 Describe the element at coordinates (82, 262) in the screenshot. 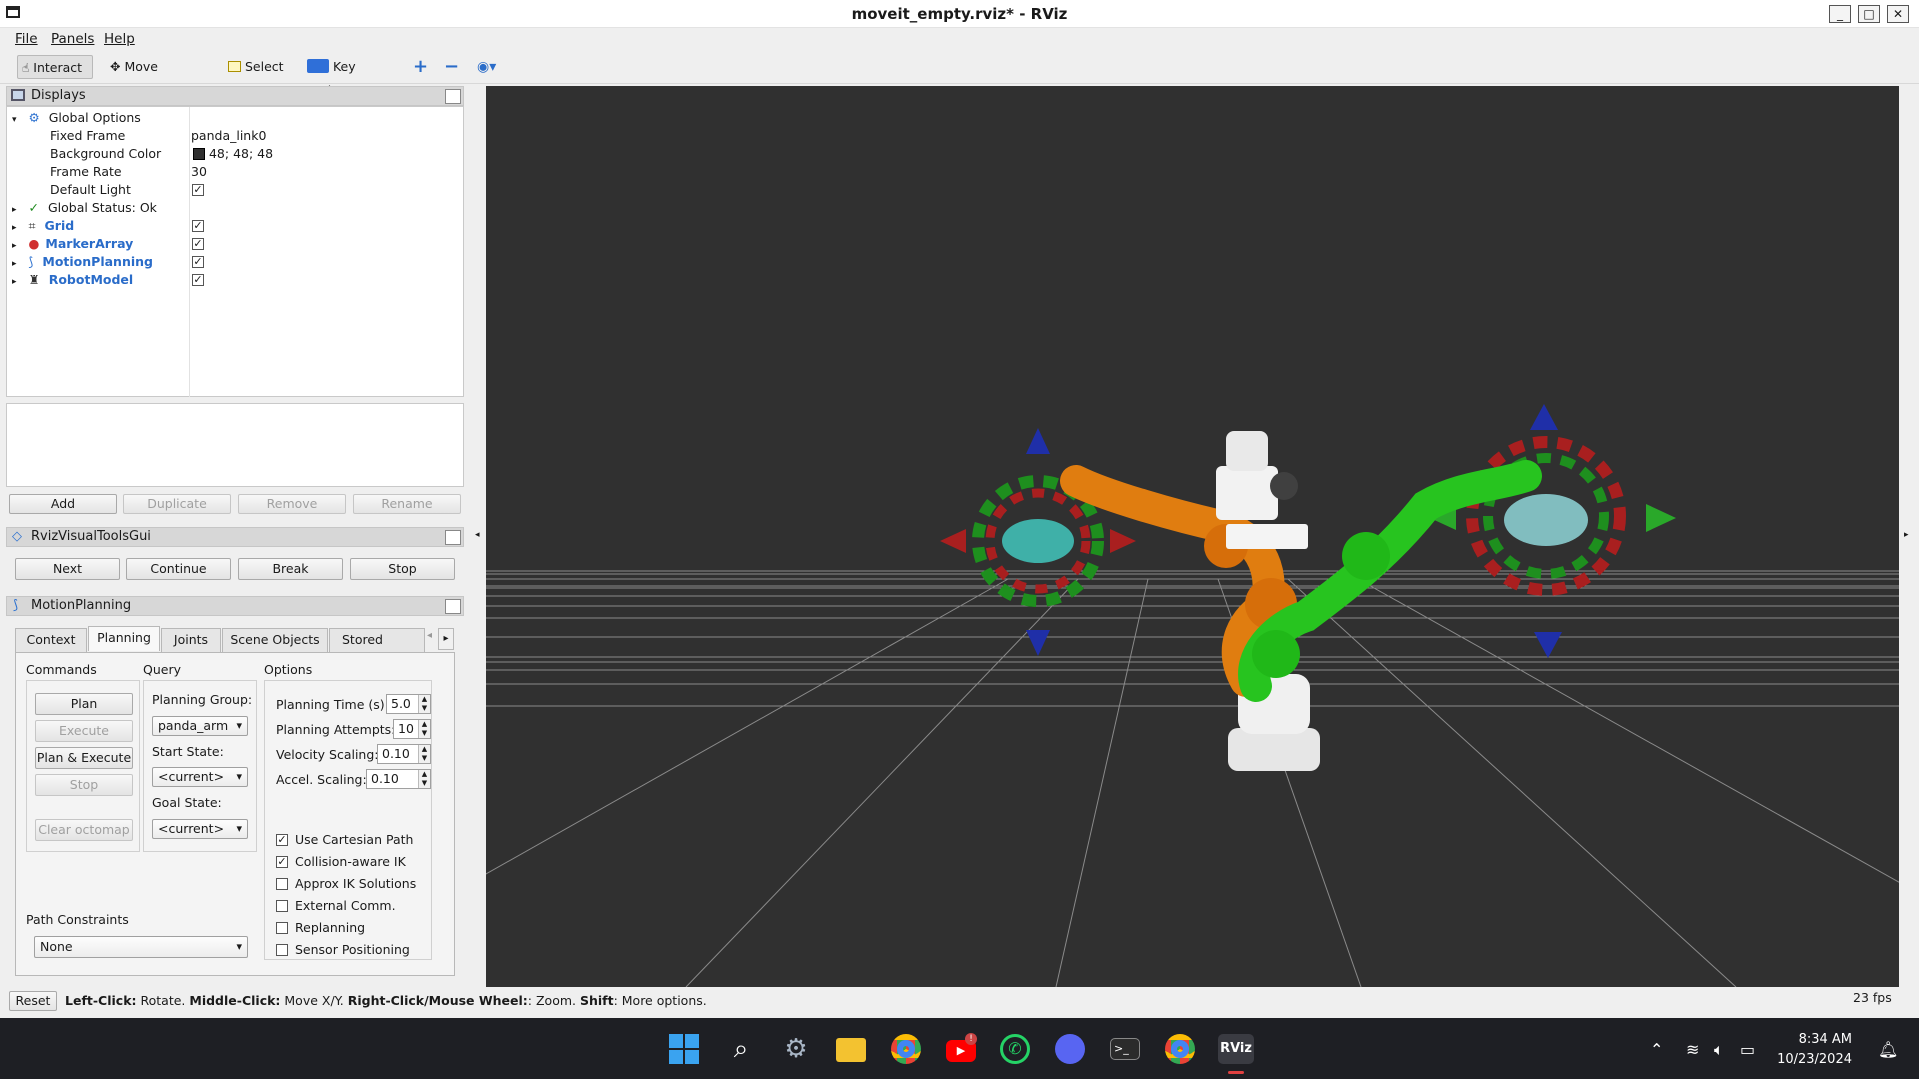

I see `display-motionplanning-row: ▸ ⟆ MotionPlanning` at that location.